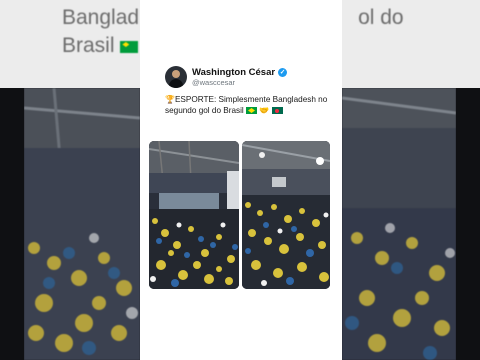 The width and height of the screenshot is (480, 360). Describe the element at coordinates (264, 110) in the screenshot. I see `handshake-icon: 🤝` at that location.